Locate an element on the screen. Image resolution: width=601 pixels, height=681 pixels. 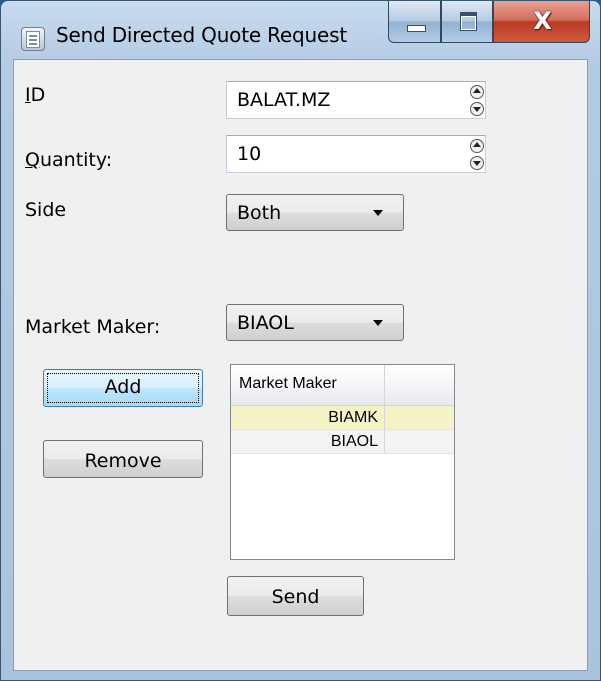
minimize-icon is located at coordinates (416, 28).